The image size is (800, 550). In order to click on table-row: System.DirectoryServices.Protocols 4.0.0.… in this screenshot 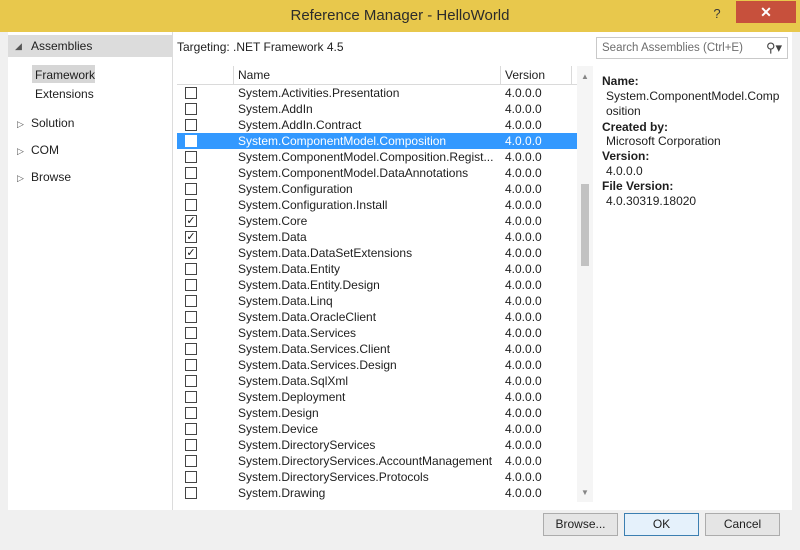, I will do `click(377, 477)`.